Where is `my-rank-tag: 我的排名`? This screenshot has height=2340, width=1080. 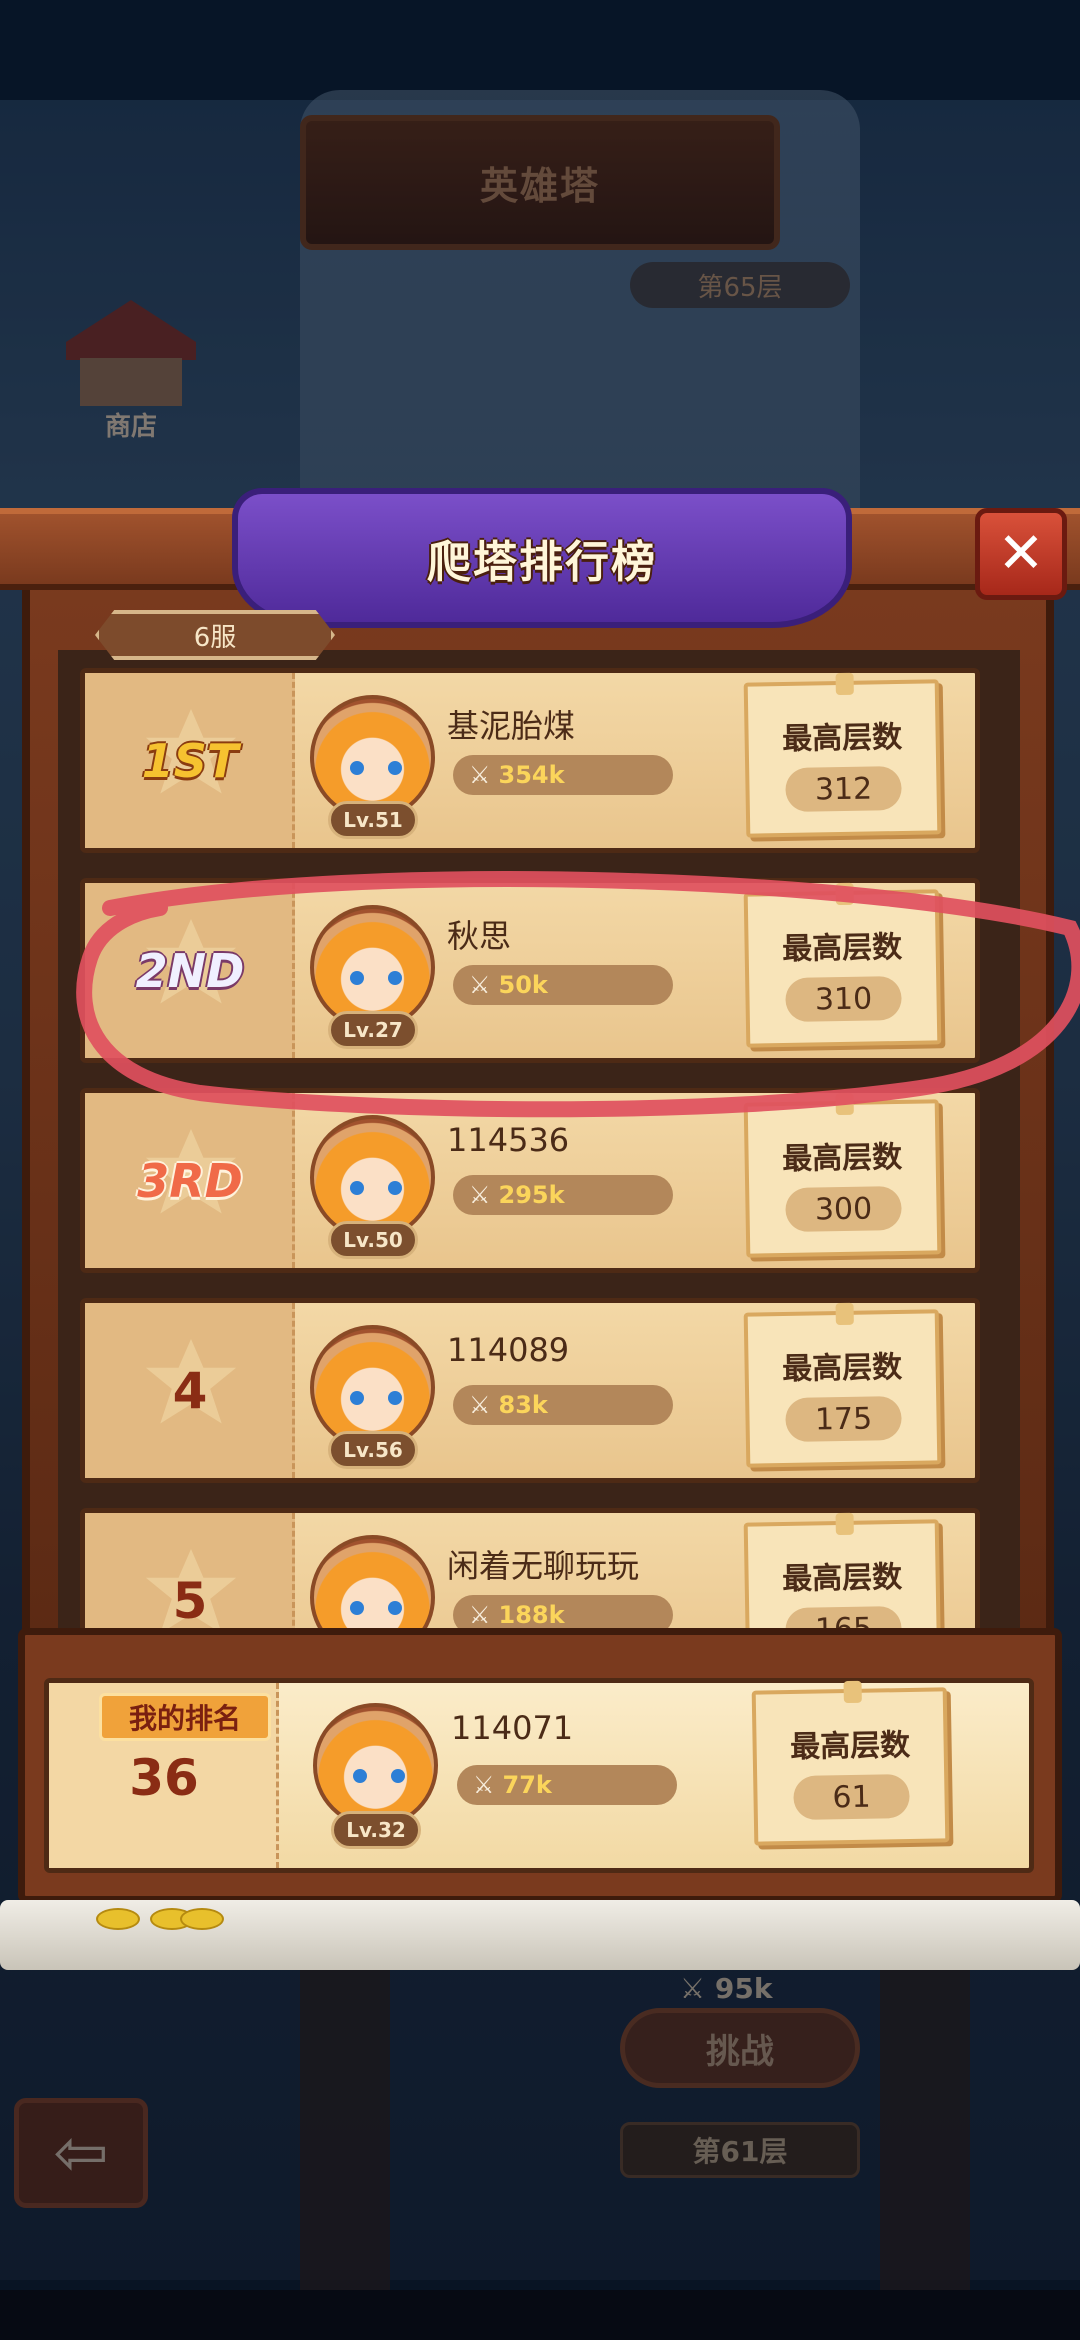 my-rank-tag: 我的排名 is located at coordinates (185, 1717).